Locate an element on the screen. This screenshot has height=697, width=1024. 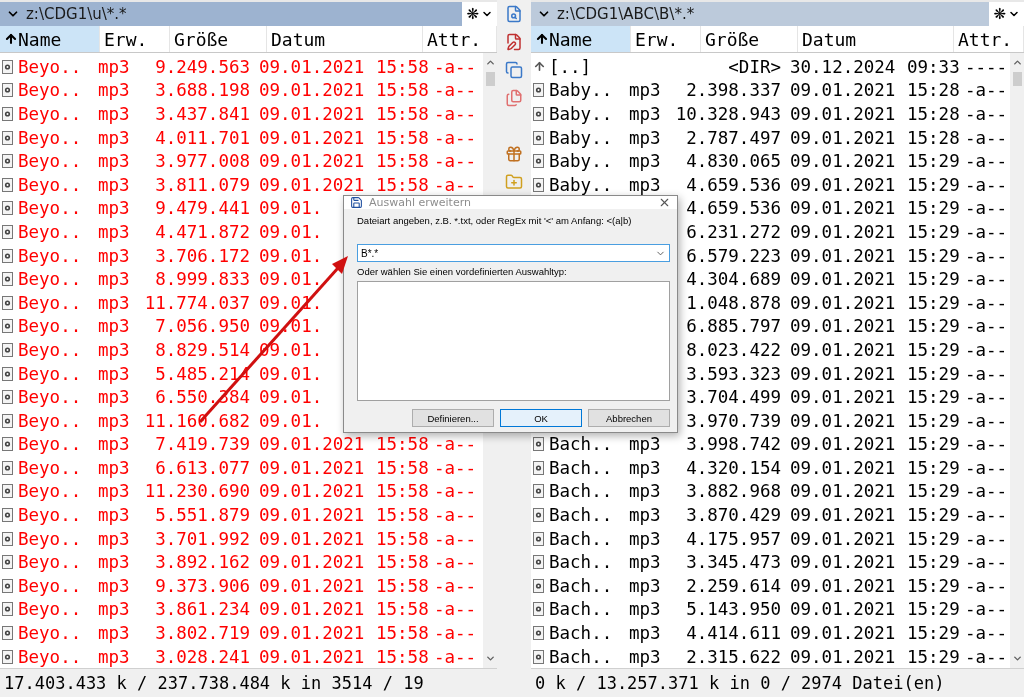
file-size: 3.688.198 is located at coordinates (202, 90).